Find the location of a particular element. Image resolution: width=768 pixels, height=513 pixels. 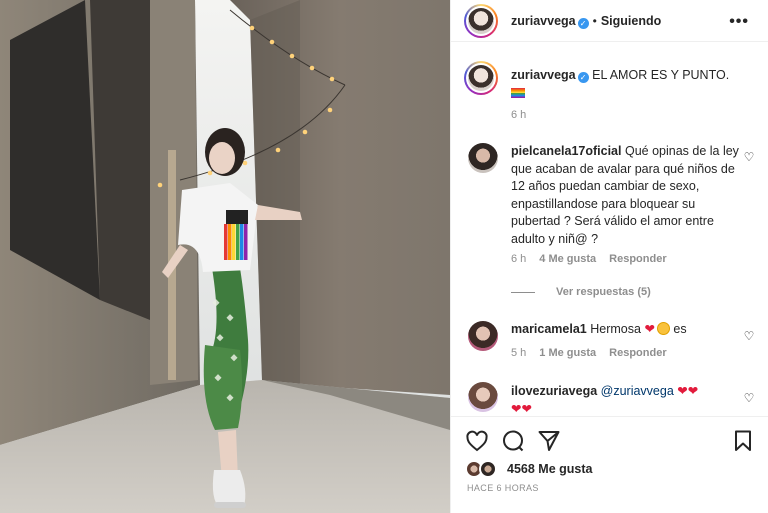

header-meta: zuriavvega ✓ • Siguiendo is located at coordinates (586, 21).